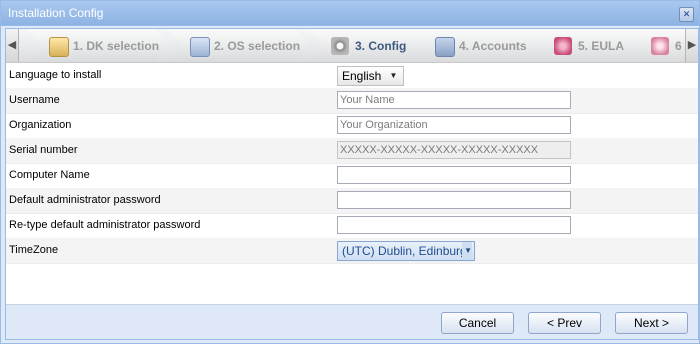 This screenshot has width=700, height=344. I want to click on admin-password-label: Default administrator password, so click(85, 200).